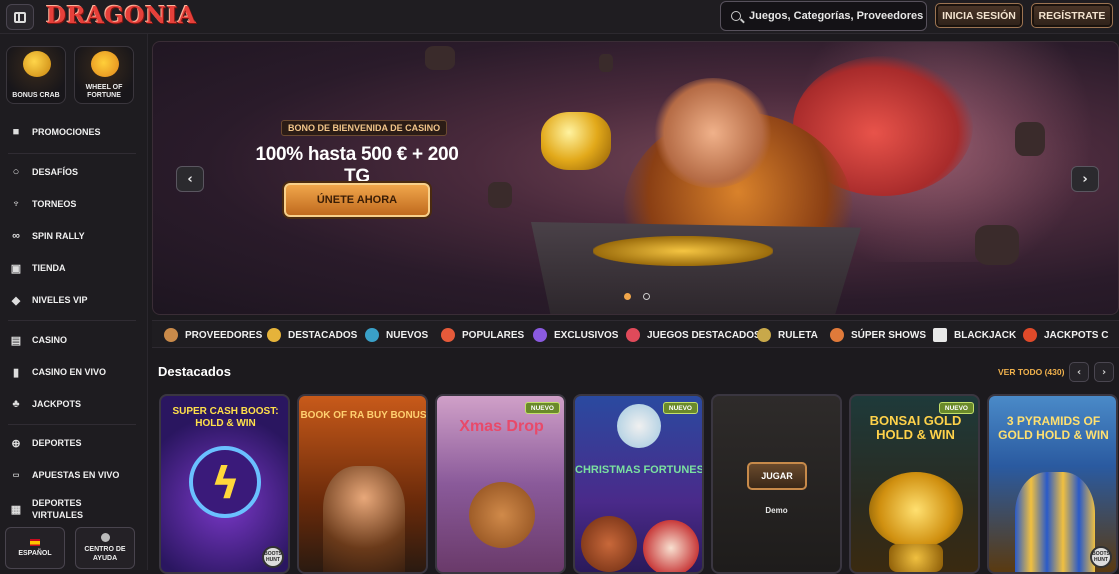 This screenshot has width=1119, height=574. What do you see at coordinates (576, 141) in the screenshot?
I see `gold-nugget-illustration` at bounding box center [576, 141].